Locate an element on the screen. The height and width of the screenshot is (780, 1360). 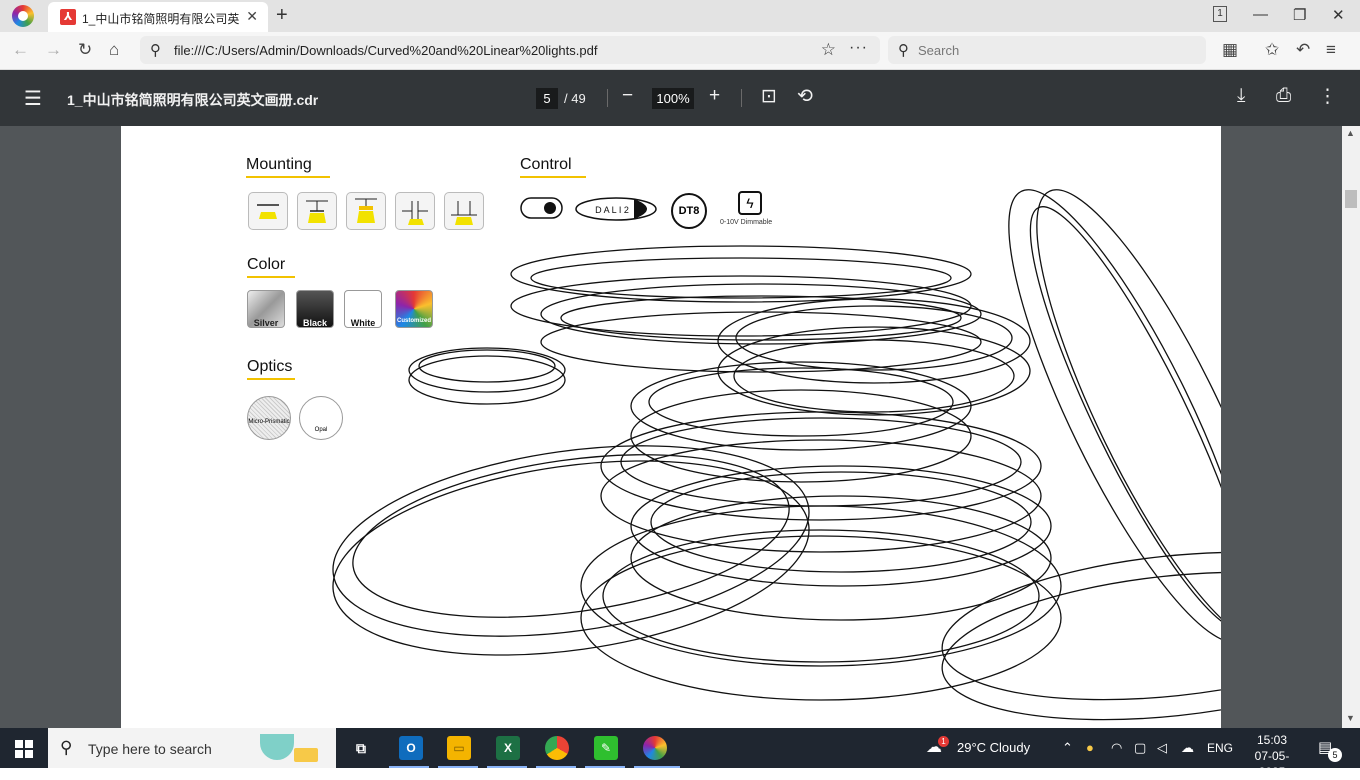
search-box: ⚲ is located at coordinates (1047, 50).